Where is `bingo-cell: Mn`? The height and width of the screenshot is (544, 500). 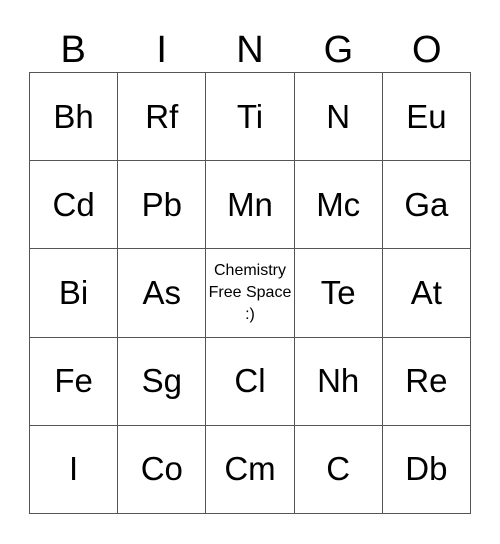
bingo-cell: Mn is located at coordinates (250, 205).